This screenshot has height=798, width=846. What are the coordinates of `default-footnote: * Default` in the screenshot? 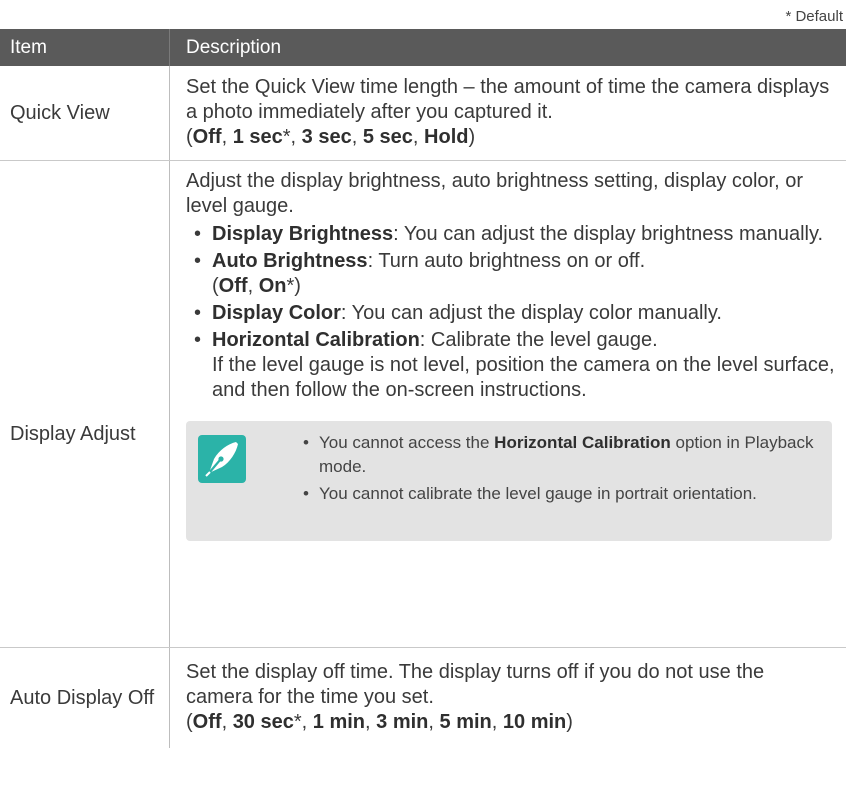 It's located at (814, 16).